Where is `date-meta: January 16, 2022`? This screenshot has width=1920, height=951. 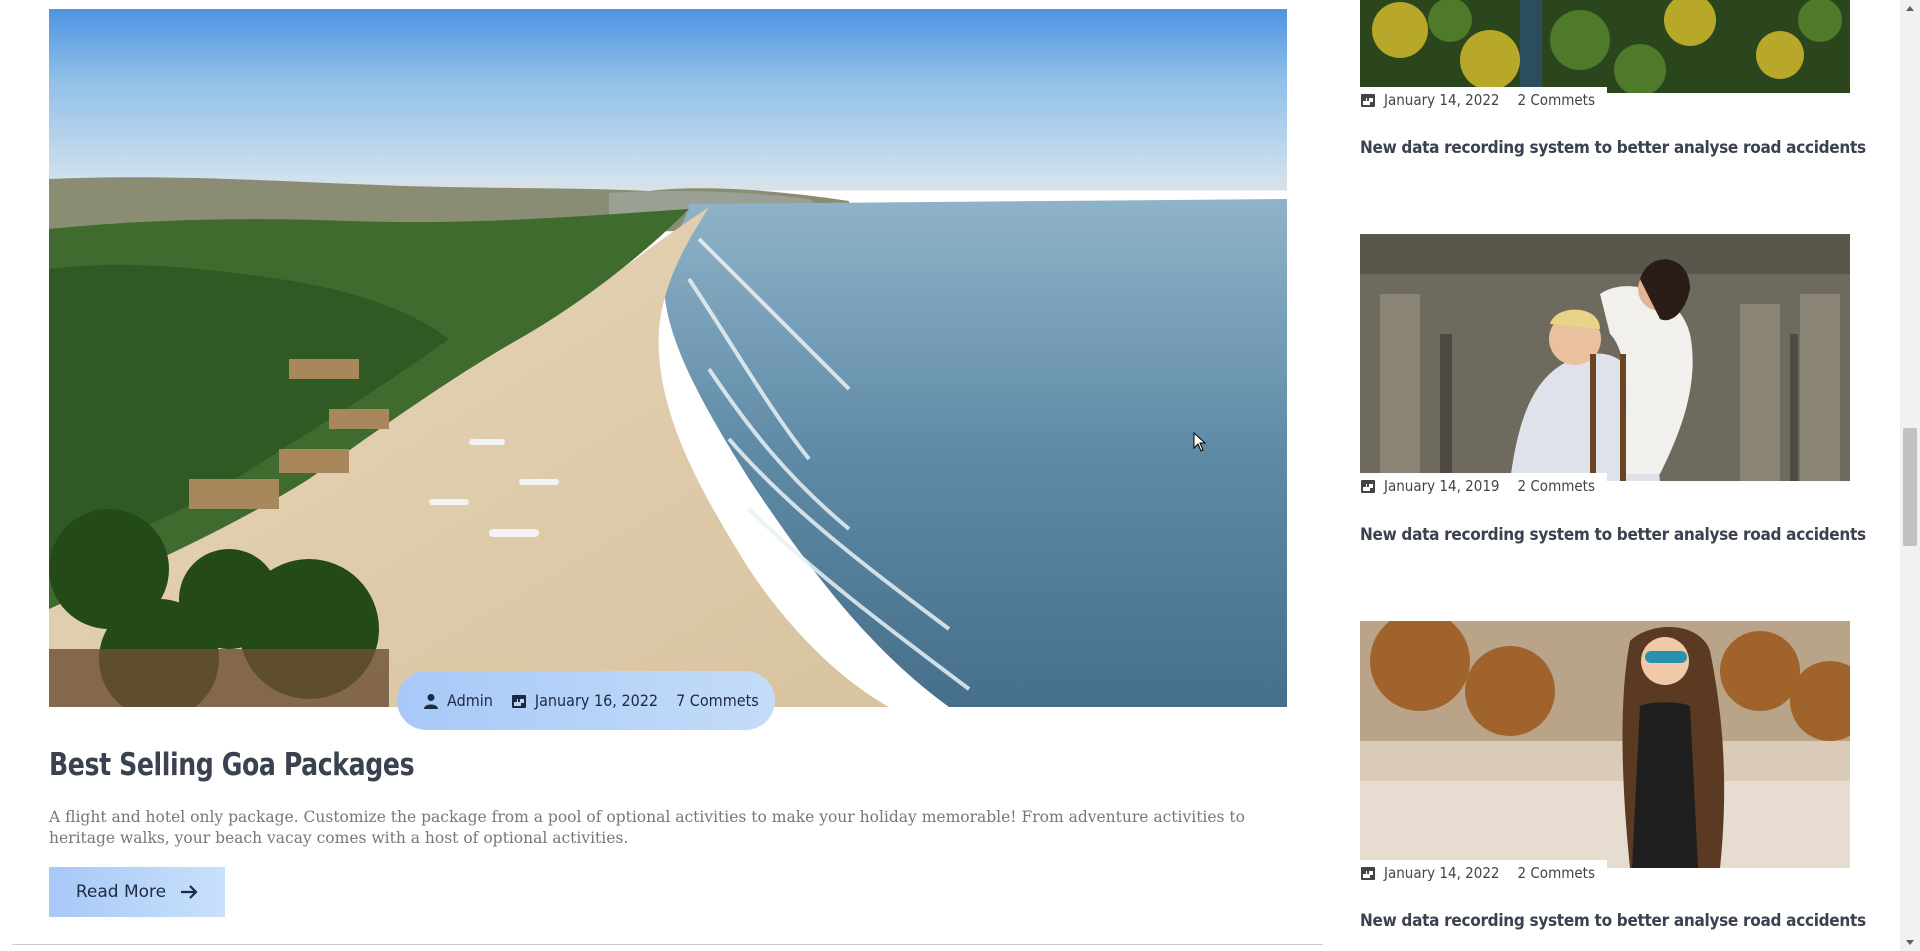 date-meta: January 16, 2022 is located at coordinates (584, 700).